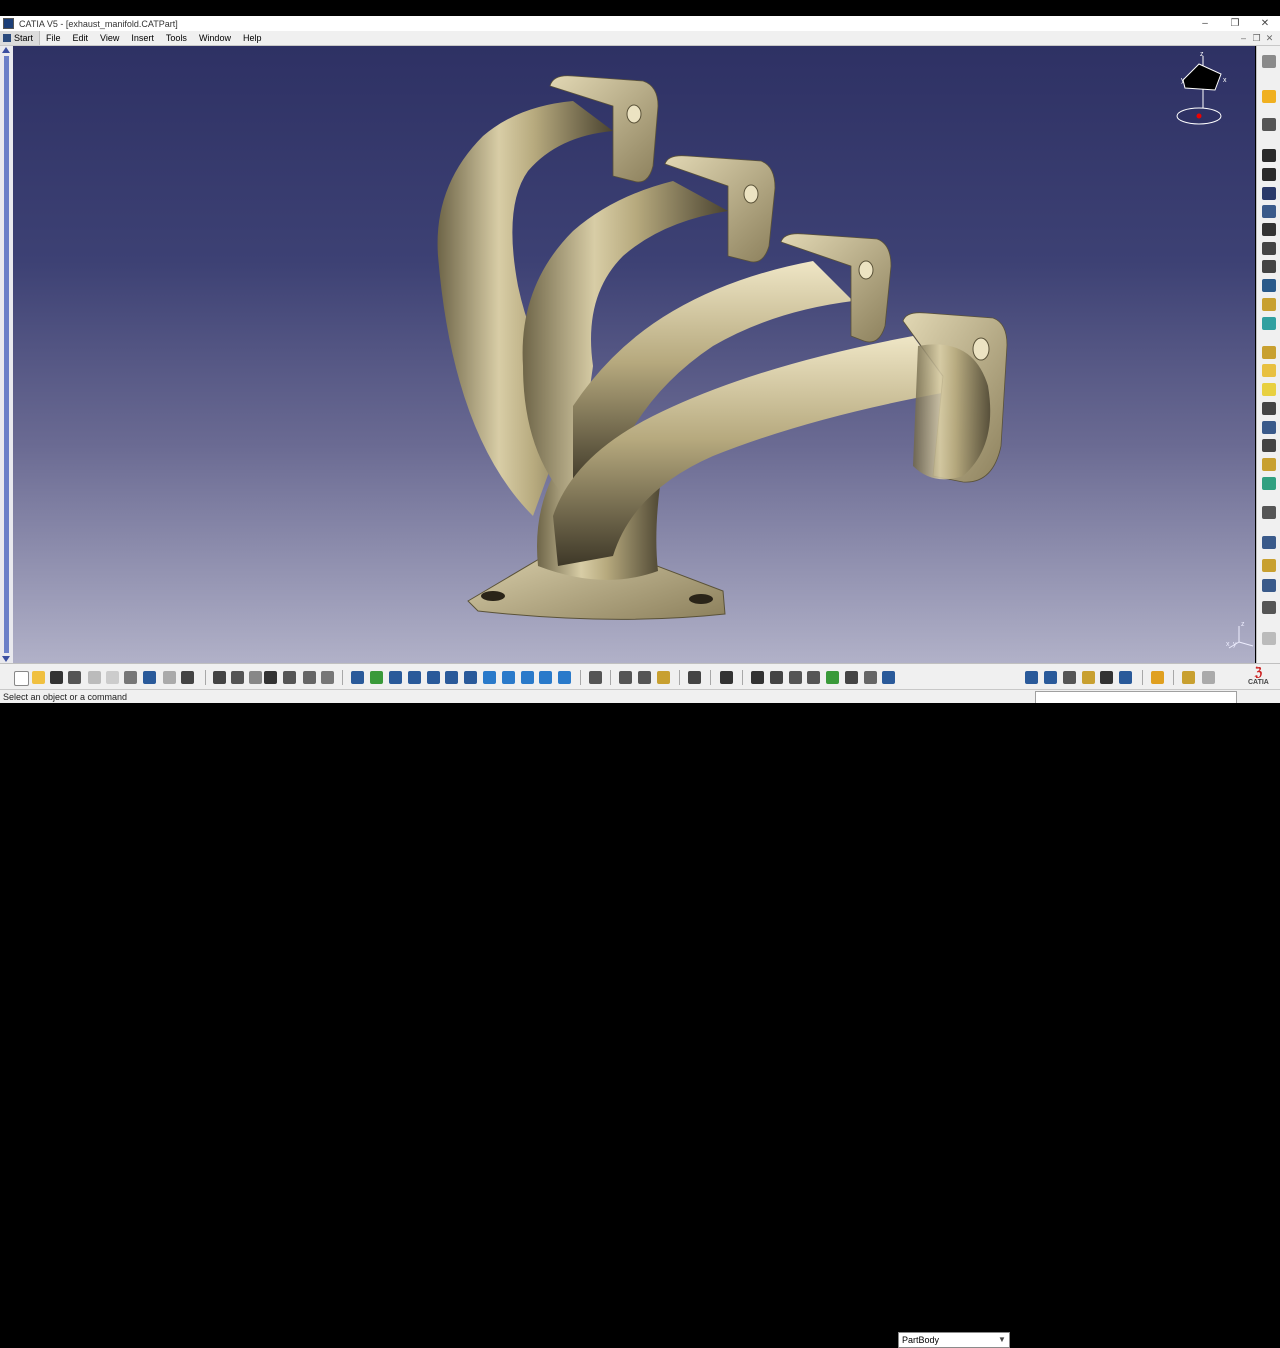 The height and width of the screenshot is (1348, 1280). I want to click on multi-view-icon, so click(489, 677).